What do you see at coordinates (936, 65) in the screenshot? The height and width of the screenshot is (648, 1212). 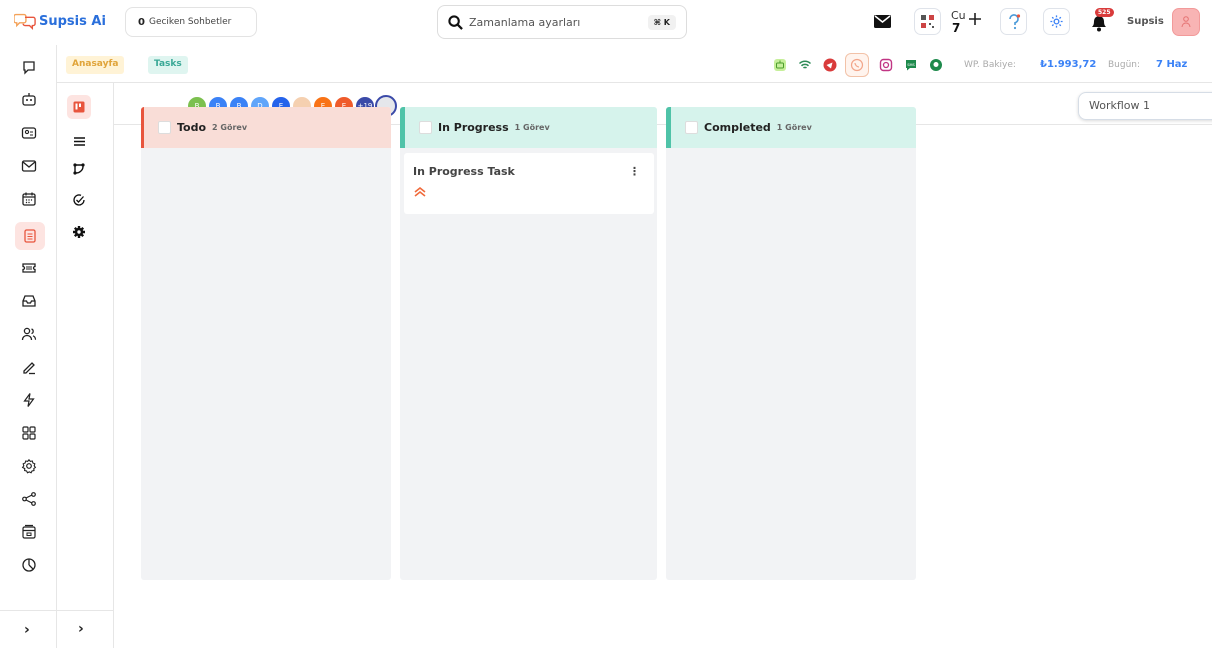 I see `support-agent-icon` at bounding box center [936, 65].